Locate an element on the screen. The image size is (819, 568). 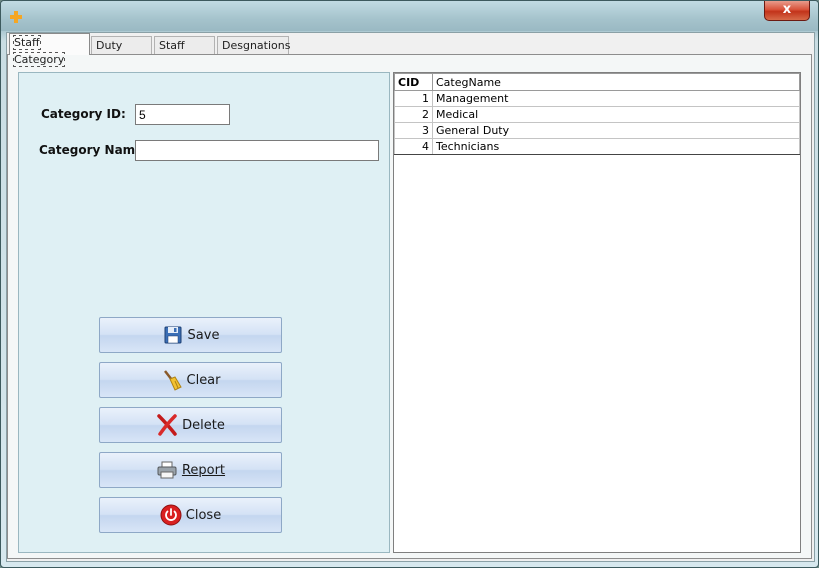
report-button: Report is located at coordinates (190, 470).